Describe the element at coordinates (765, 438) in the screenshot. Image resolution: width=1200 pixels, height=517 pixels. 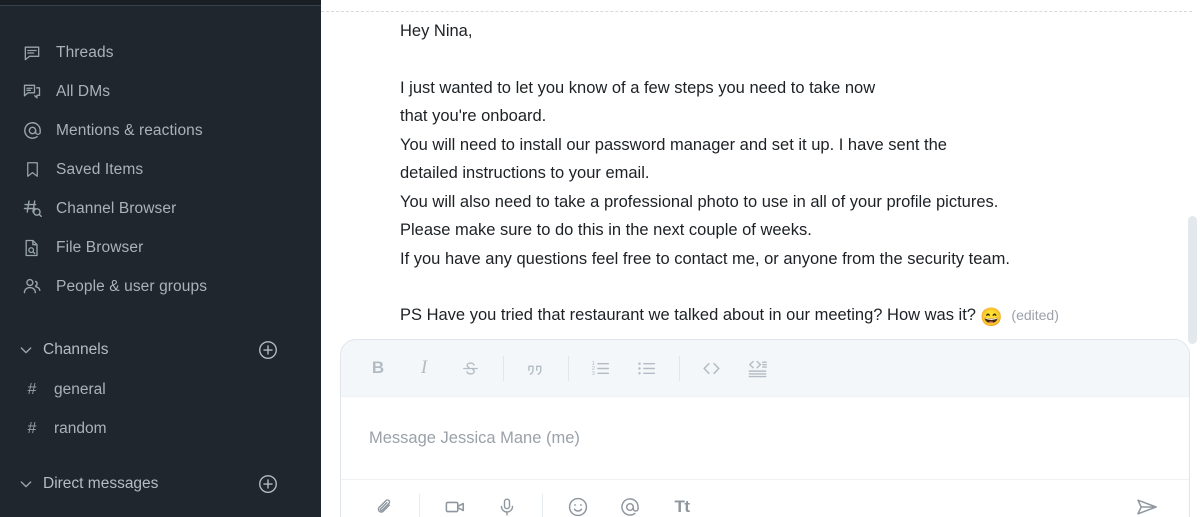
I see `message-input: Message Jessica Mane (me)` at that location.